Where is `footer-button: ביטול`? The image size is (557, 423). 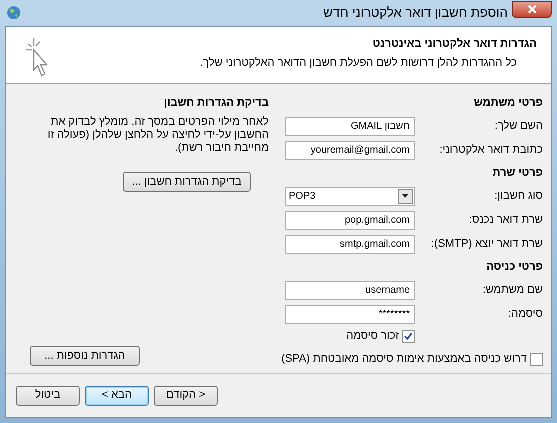
footer-button: ביטול is located at coordinates (48, 396).